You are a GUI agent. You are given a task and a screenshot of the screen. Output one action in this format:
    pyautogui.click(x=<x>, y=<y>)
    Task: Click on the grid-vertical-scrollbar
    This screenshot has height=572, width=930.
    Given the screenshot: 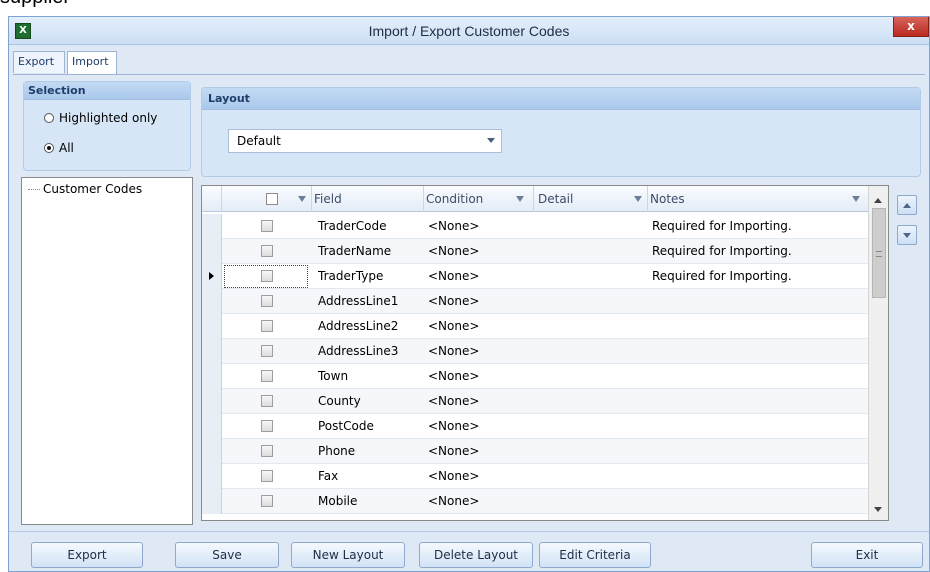 What is the action you would take?
    pyautogui.click(x=878, y=353)
    